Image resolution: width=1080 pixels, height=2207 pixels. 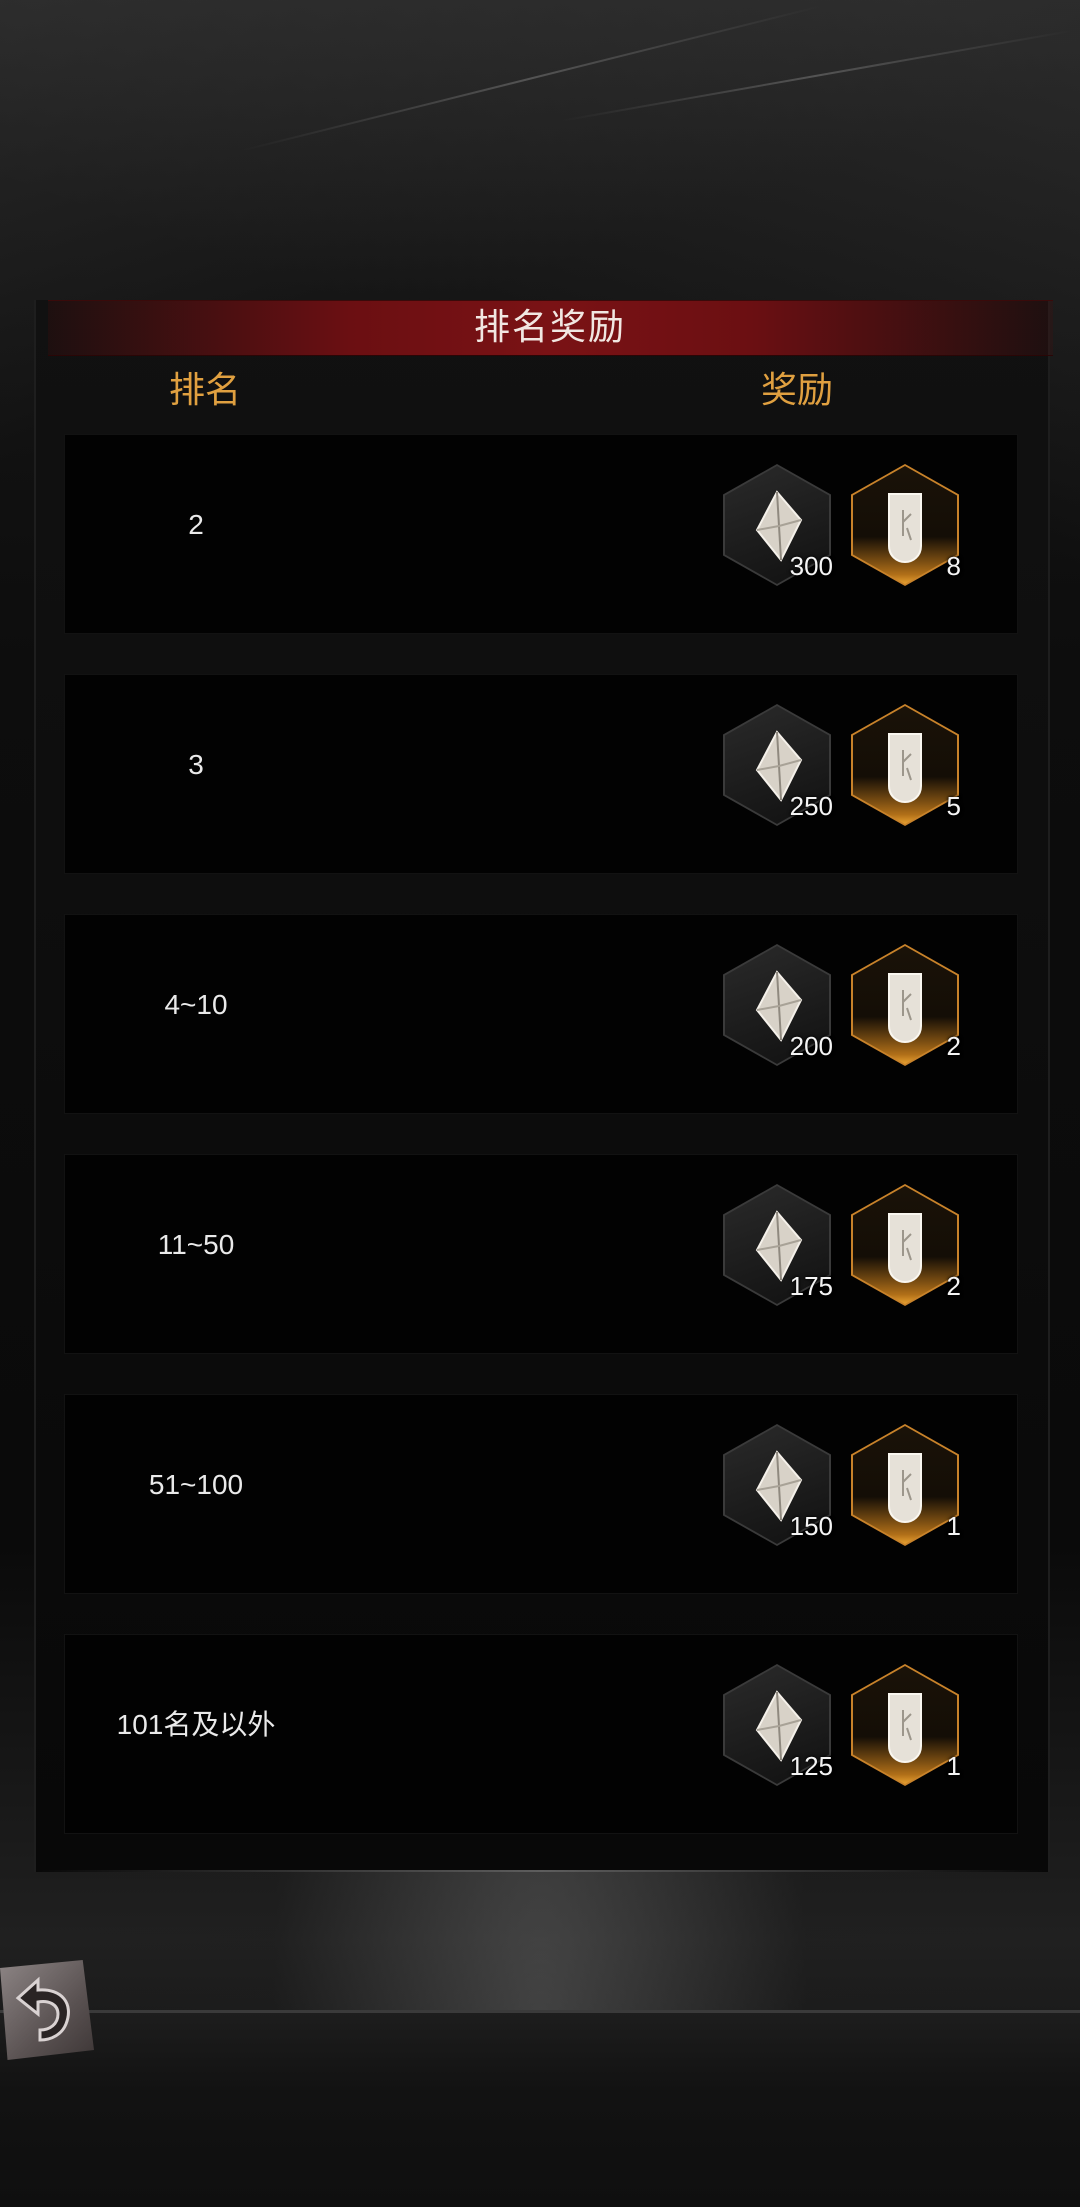 I want to click on panel-title: 排名奖励, so click(x=549, y=326).